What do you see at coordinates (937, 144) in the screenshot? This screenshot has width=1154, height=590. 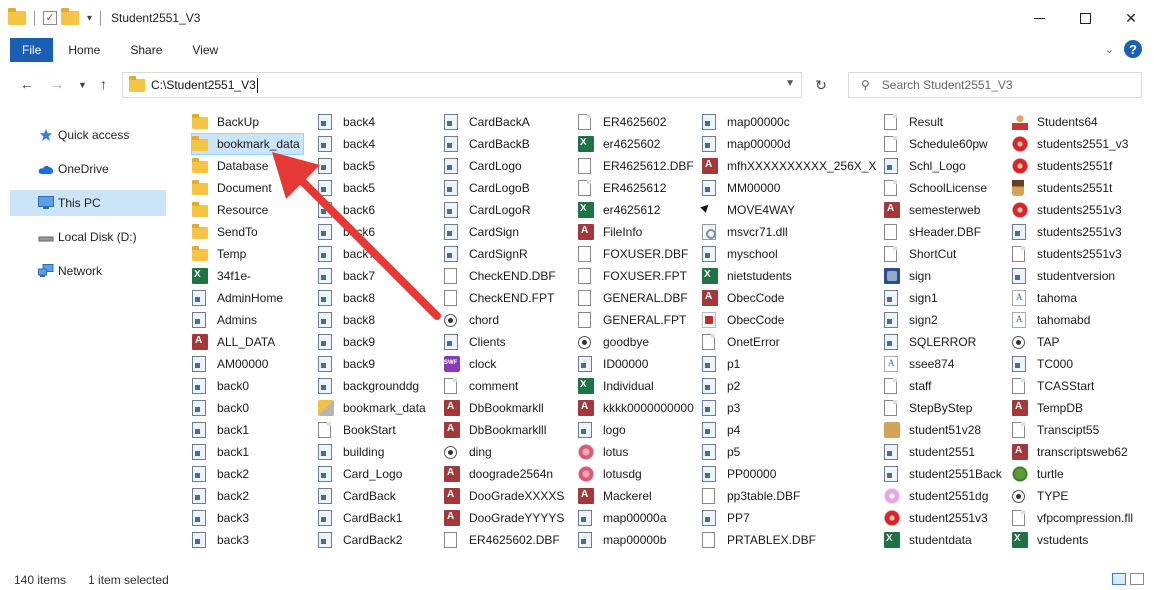 I see `file-item: Schedule60pw` at bounding box center [937, 144].